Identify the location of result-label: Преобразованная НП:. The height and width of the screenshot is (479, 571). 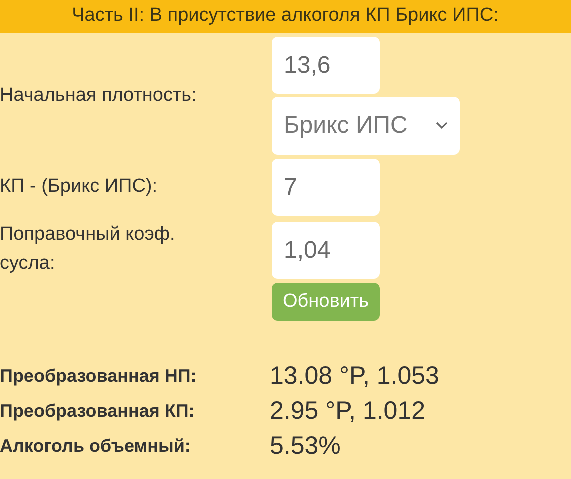
(99, 376).